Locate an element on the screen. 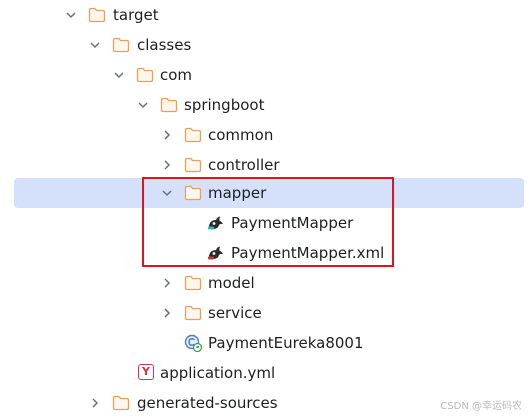  spring-class-icon is located at coordinates (193, 343).